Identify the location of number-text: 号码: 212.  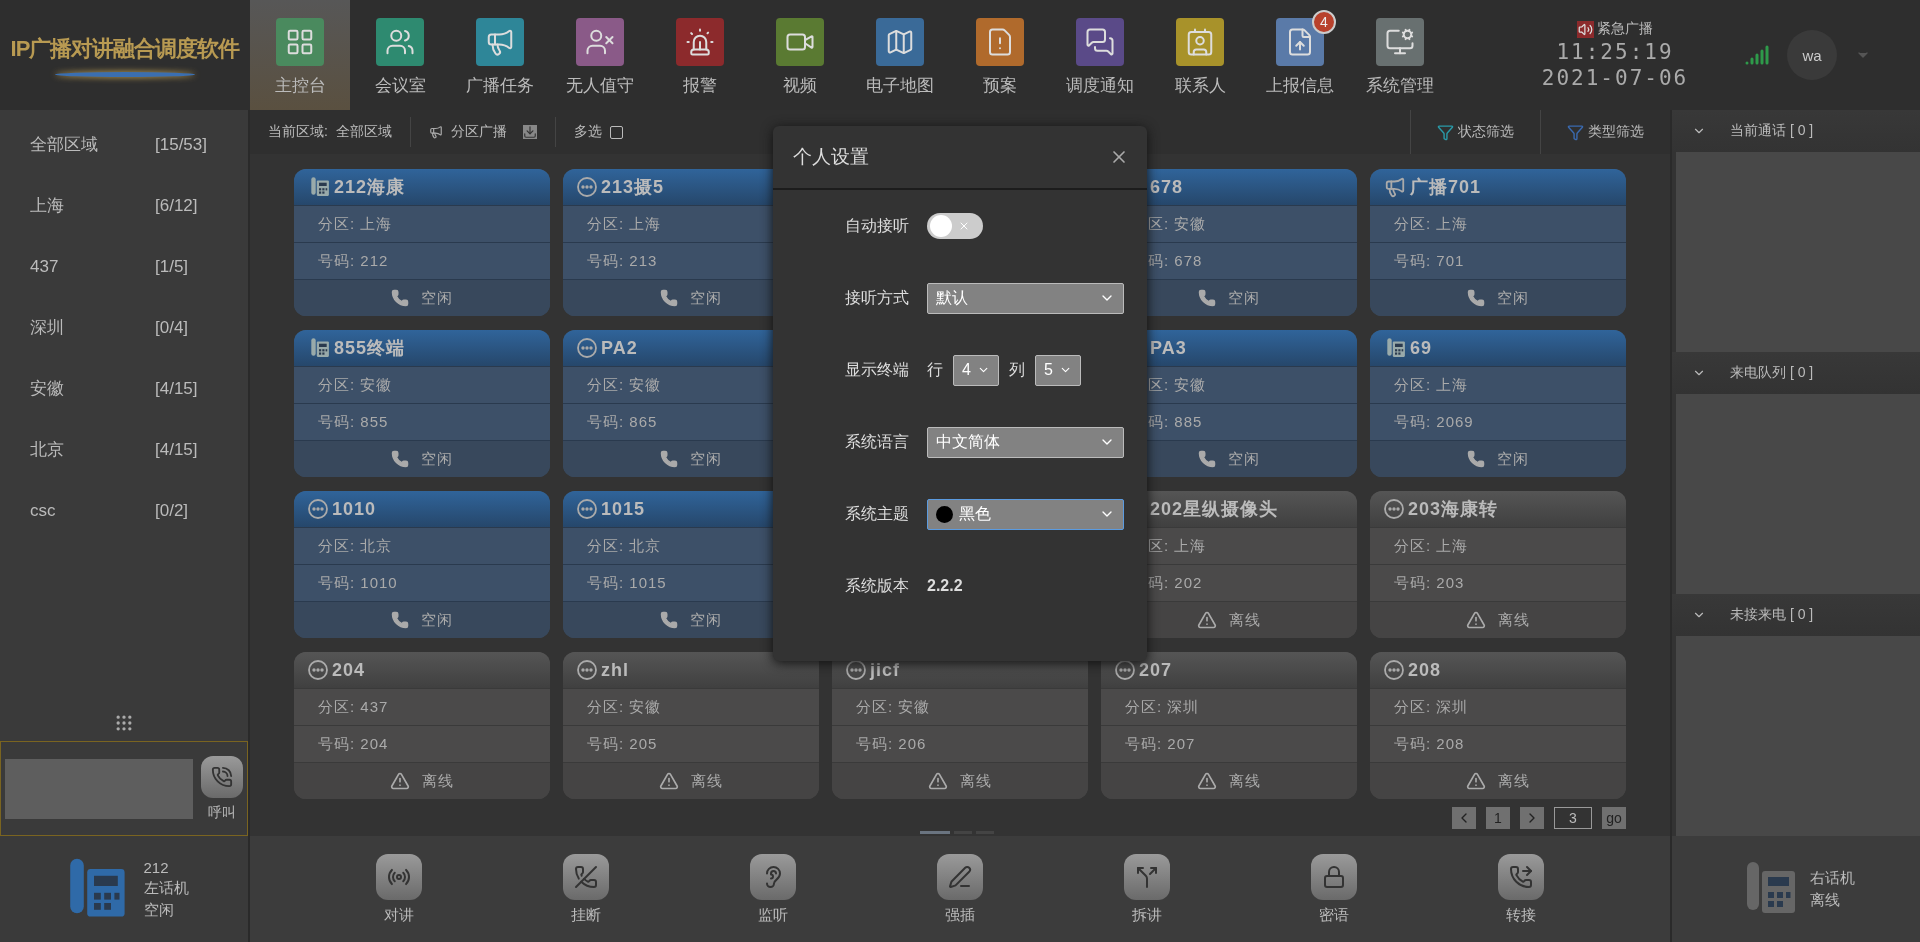
(353, 261).